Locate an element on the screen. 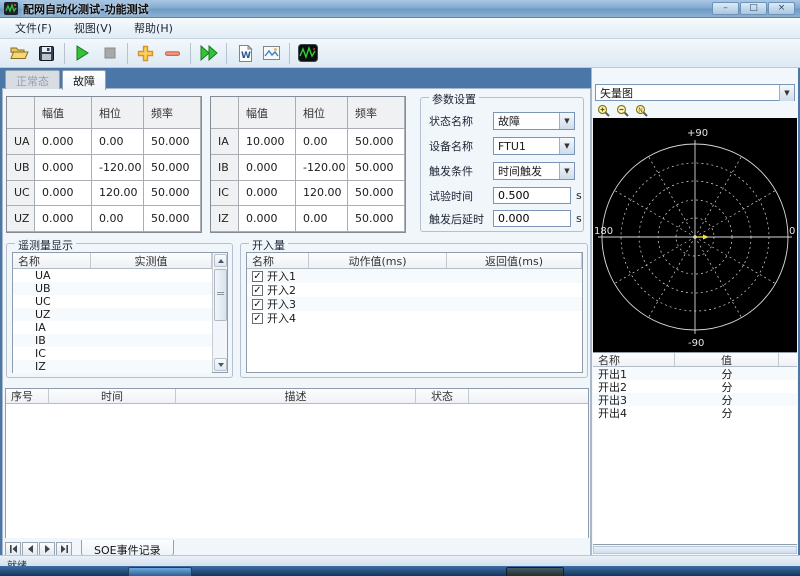 This screenshot has width=800, height=576. voltage-cell: 120.00 is located at coordinates (118, 193).